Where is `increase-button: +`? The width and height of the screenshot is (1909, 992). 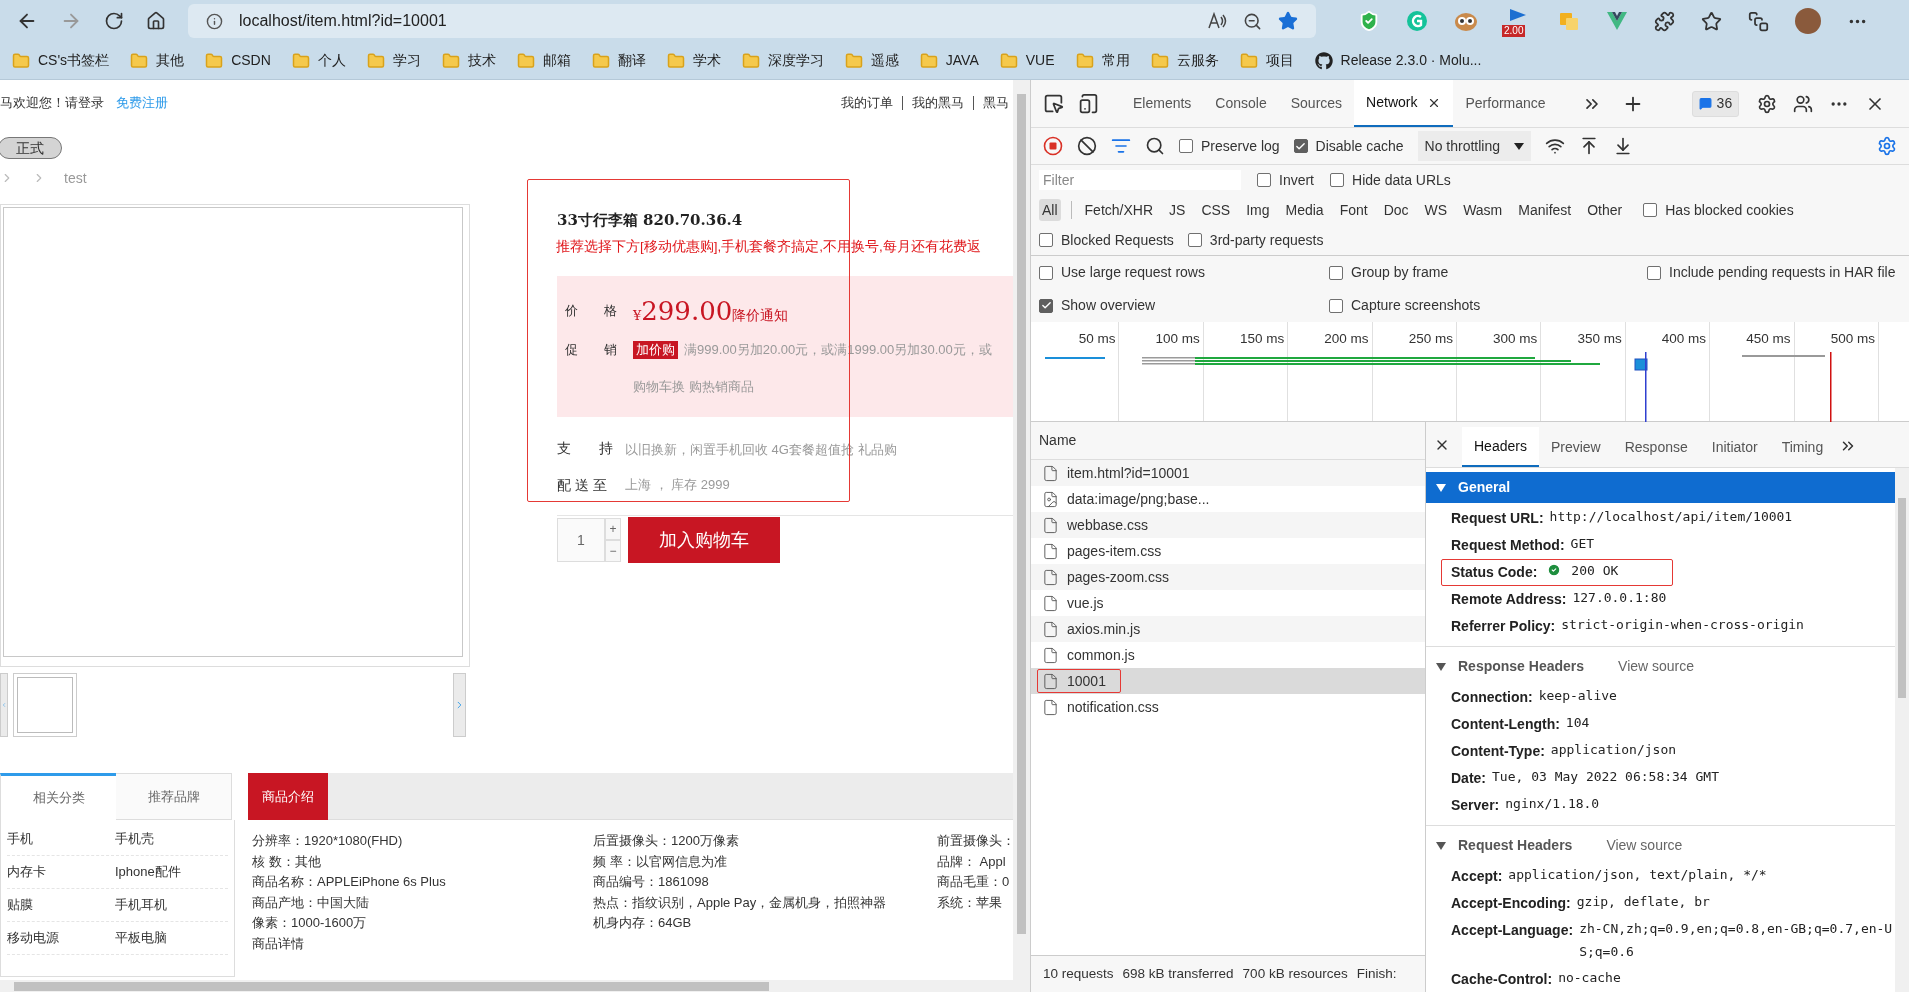 increase-button: + is located at coordinates (613, 529).